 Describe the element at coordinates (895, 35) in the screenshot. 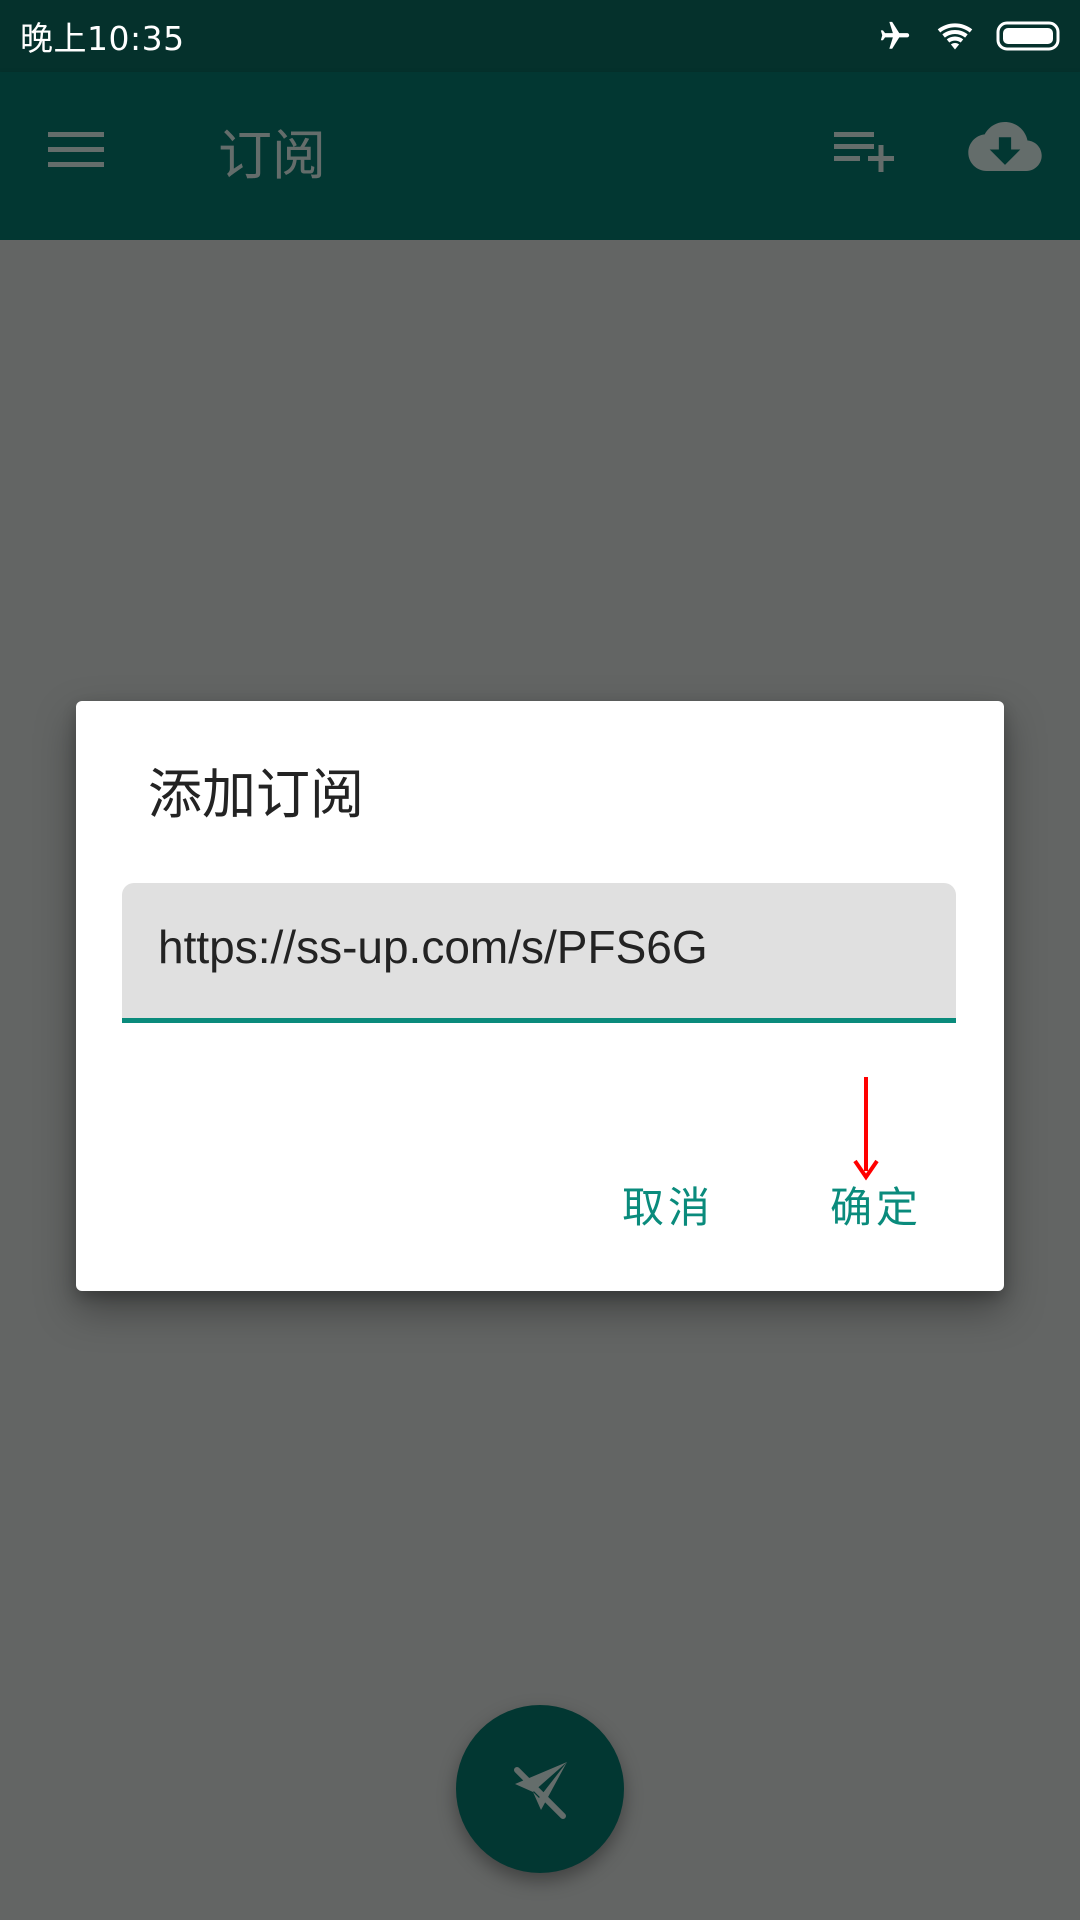

I see `airplane-mode-icon` at that location.